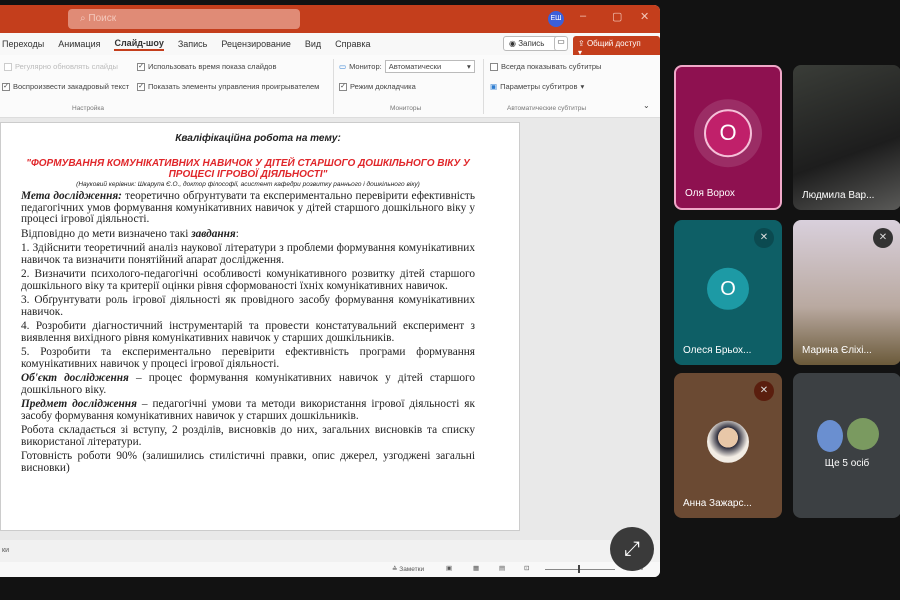 The image size is (900, 600). Describe the element at coordinates (330, 19) in the screenshot. I see `title-bar: ⌕ Поиск ЕШ – ▢ ✕` at that location.